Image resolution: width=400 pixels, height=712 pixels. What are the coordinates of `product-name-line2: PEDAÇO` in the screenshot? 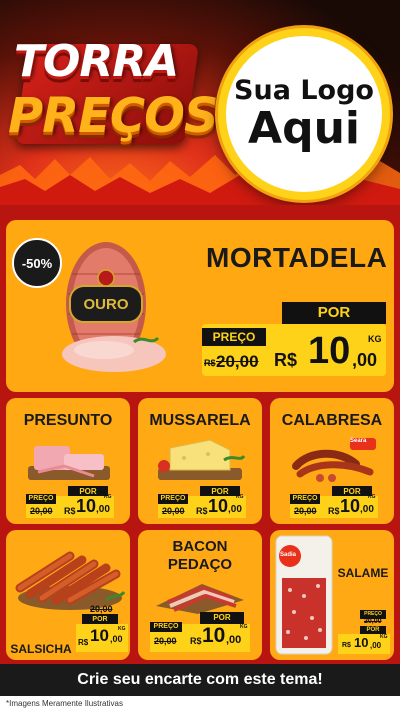 It's located at (200, 564).